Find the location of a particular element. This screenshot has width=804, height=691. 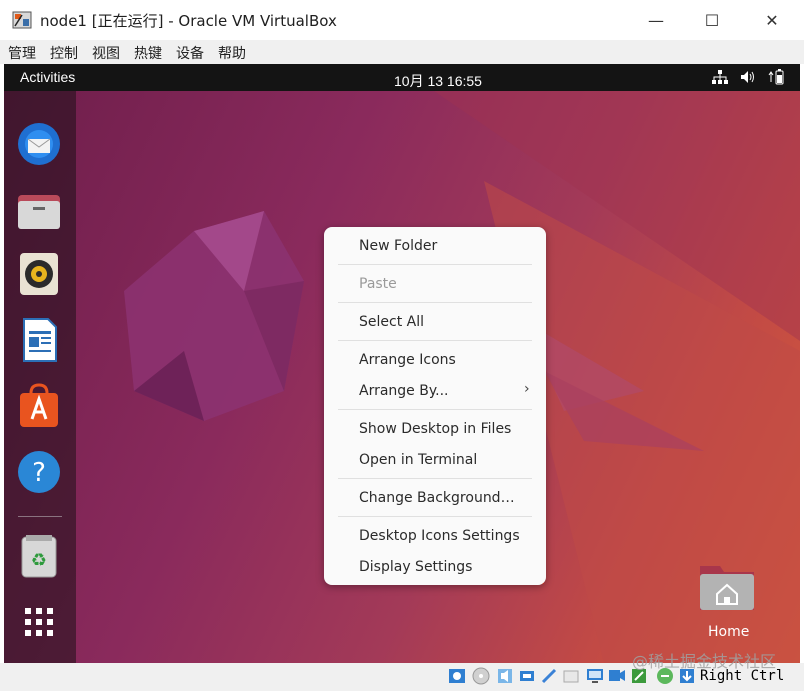

menu-display-settings: Display Settings is located at coordinates (415, 567).